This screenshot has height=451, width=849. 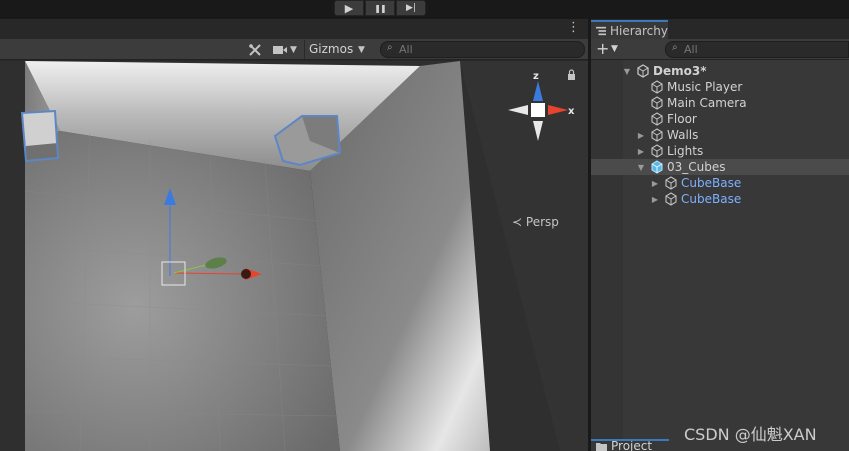 I want to click on hierarchy-item: Music Player, so click(x=720, y=87).